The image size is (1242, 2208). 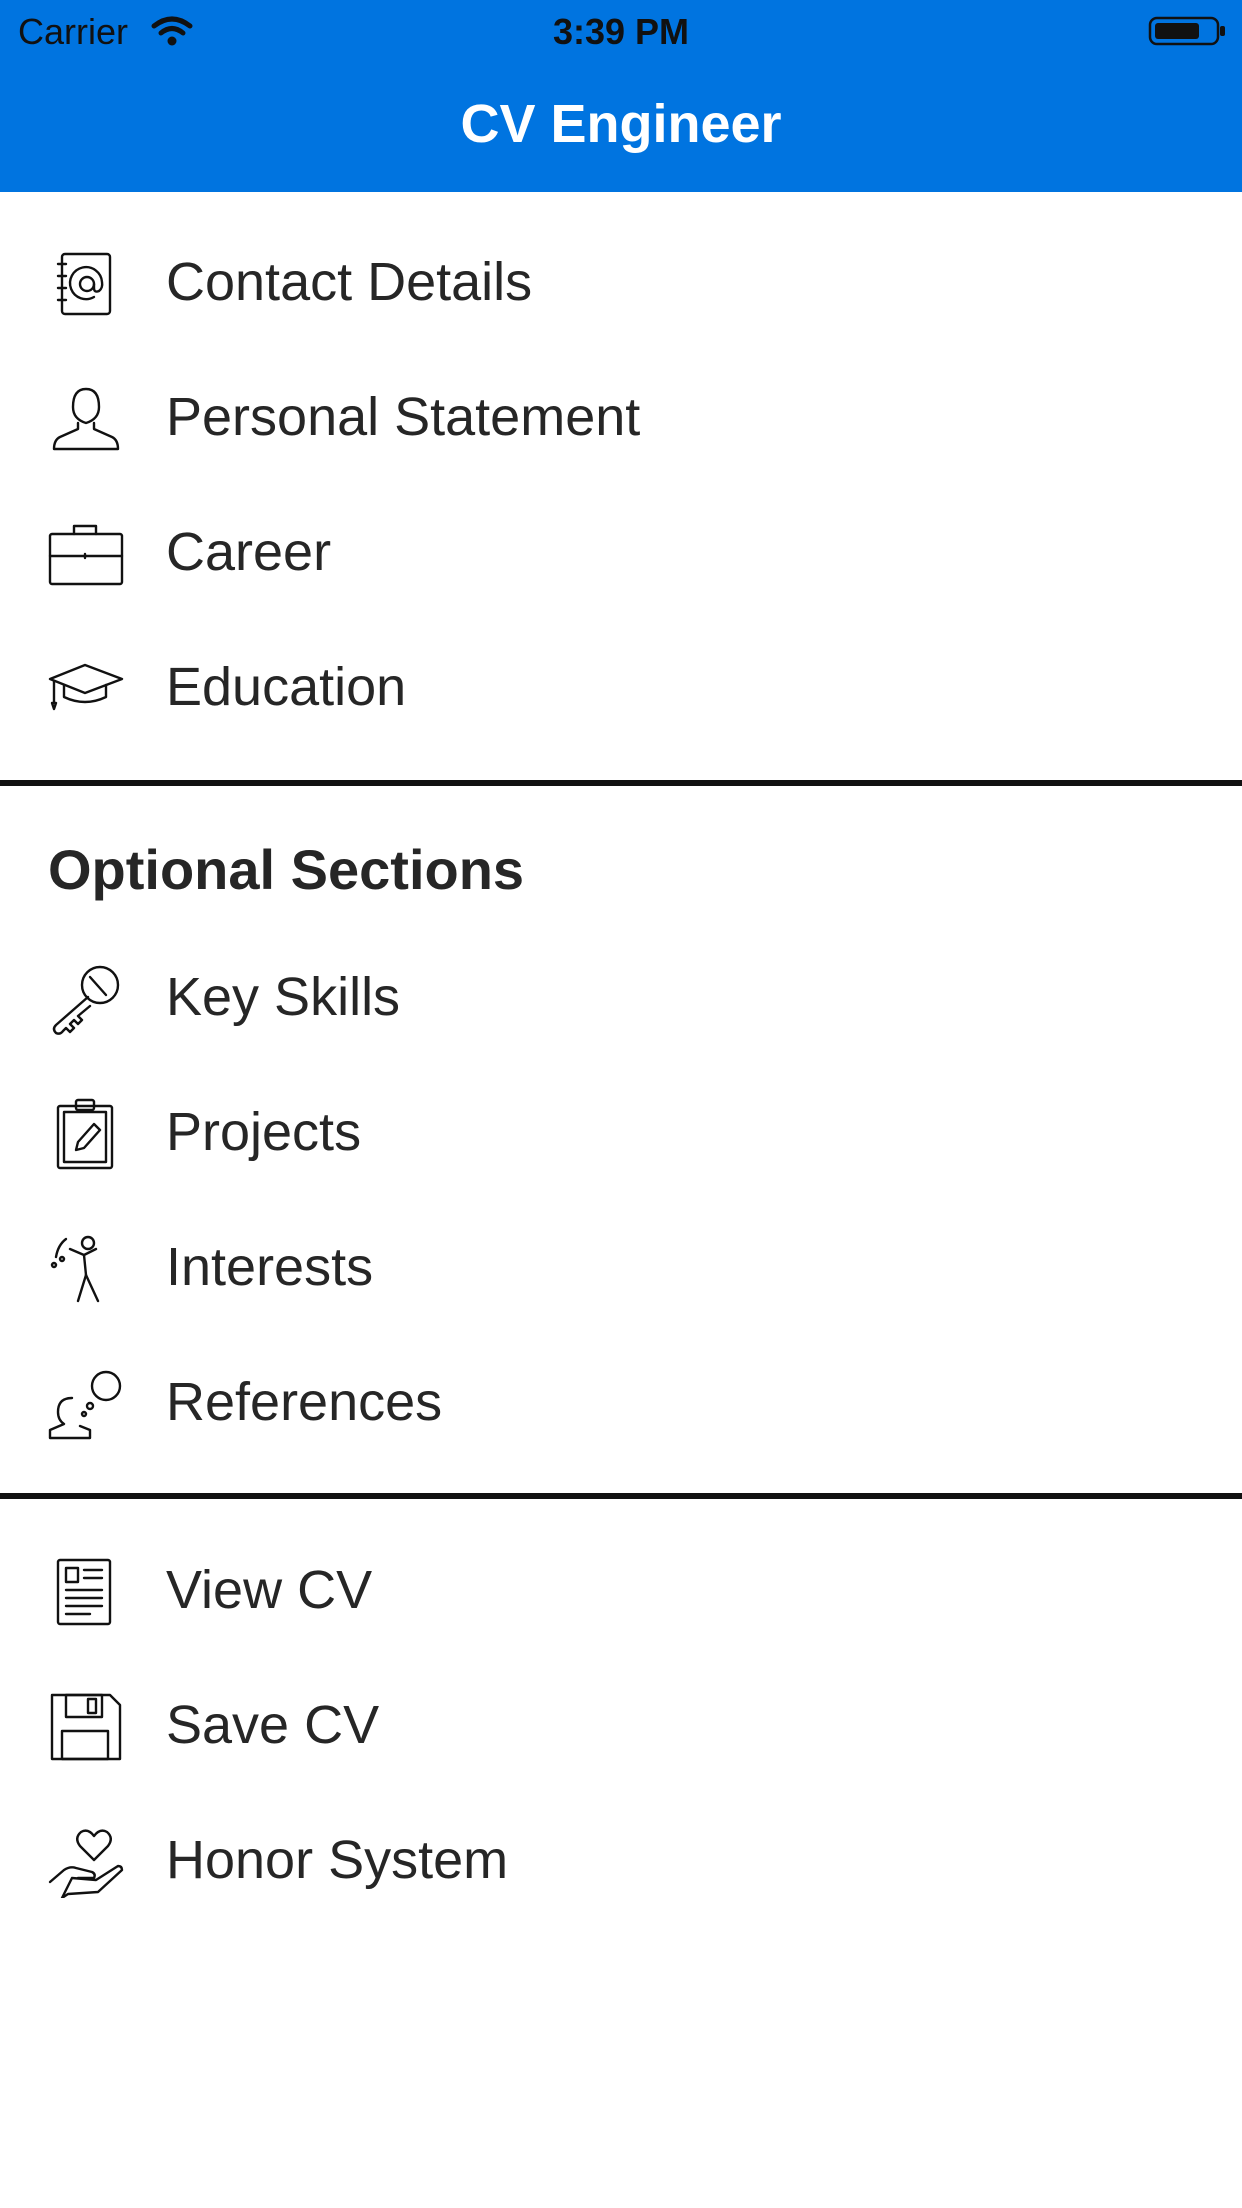 I want to click on row-interests: Interests, so click(x=621, y=1267).